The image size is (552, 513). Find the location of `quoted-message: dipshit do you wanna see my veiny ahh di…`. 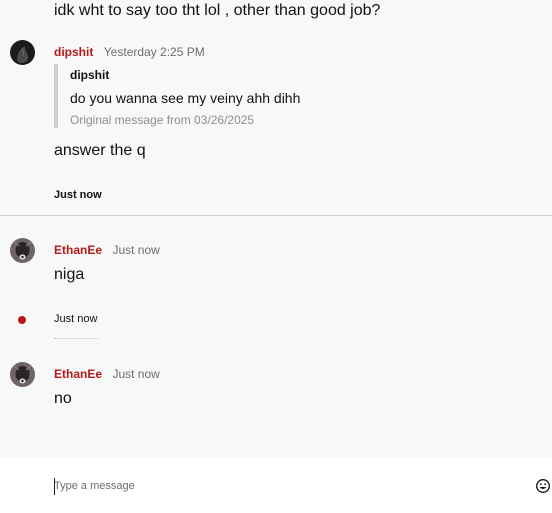

quoted-message: dipshit do you wanna see my veiny ahh di… is located at coordinates (206, 96).